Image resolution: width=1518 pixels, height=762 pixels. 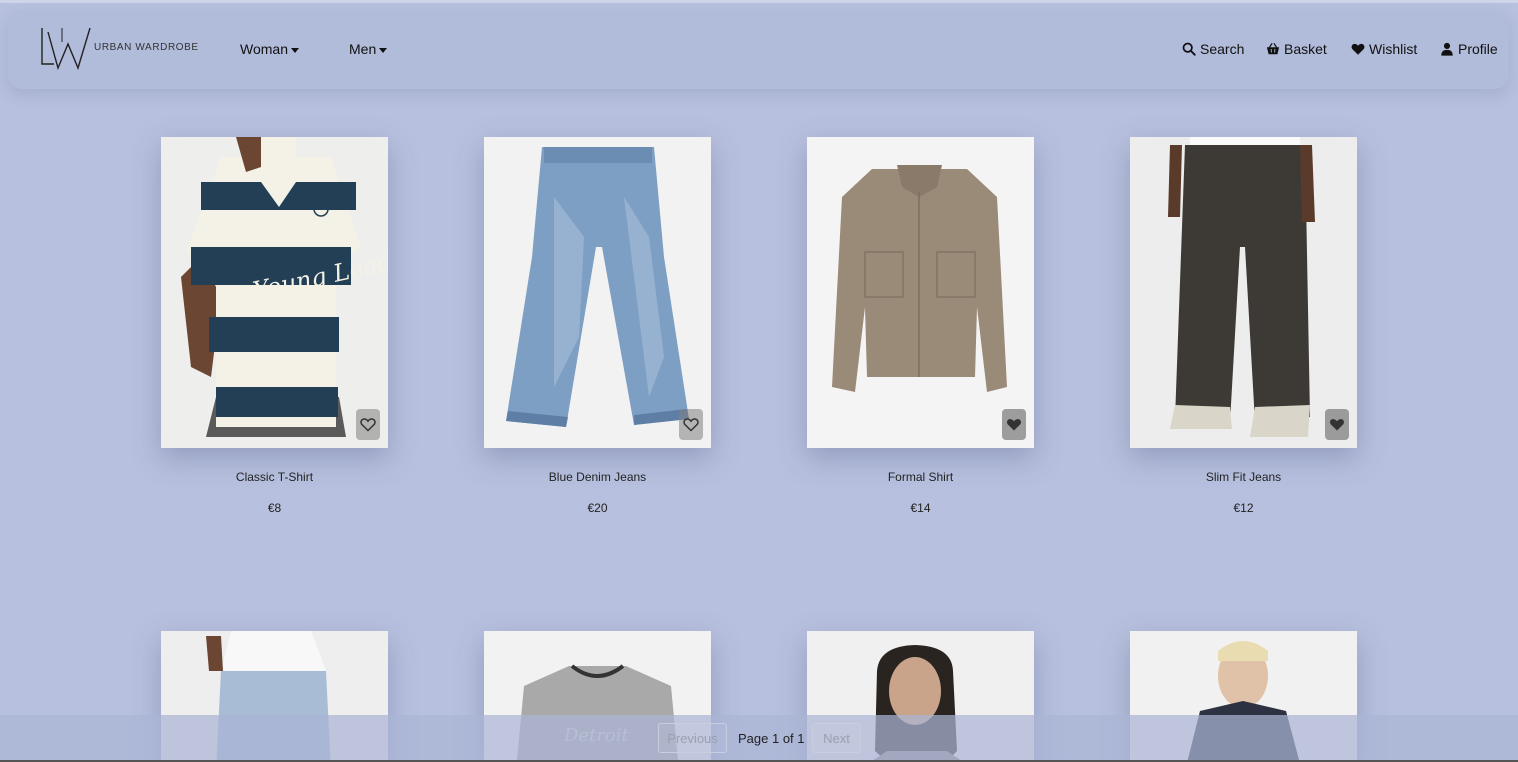 I want to click on product-name: Blue Denim Jeans, so click(x=597, y=477).